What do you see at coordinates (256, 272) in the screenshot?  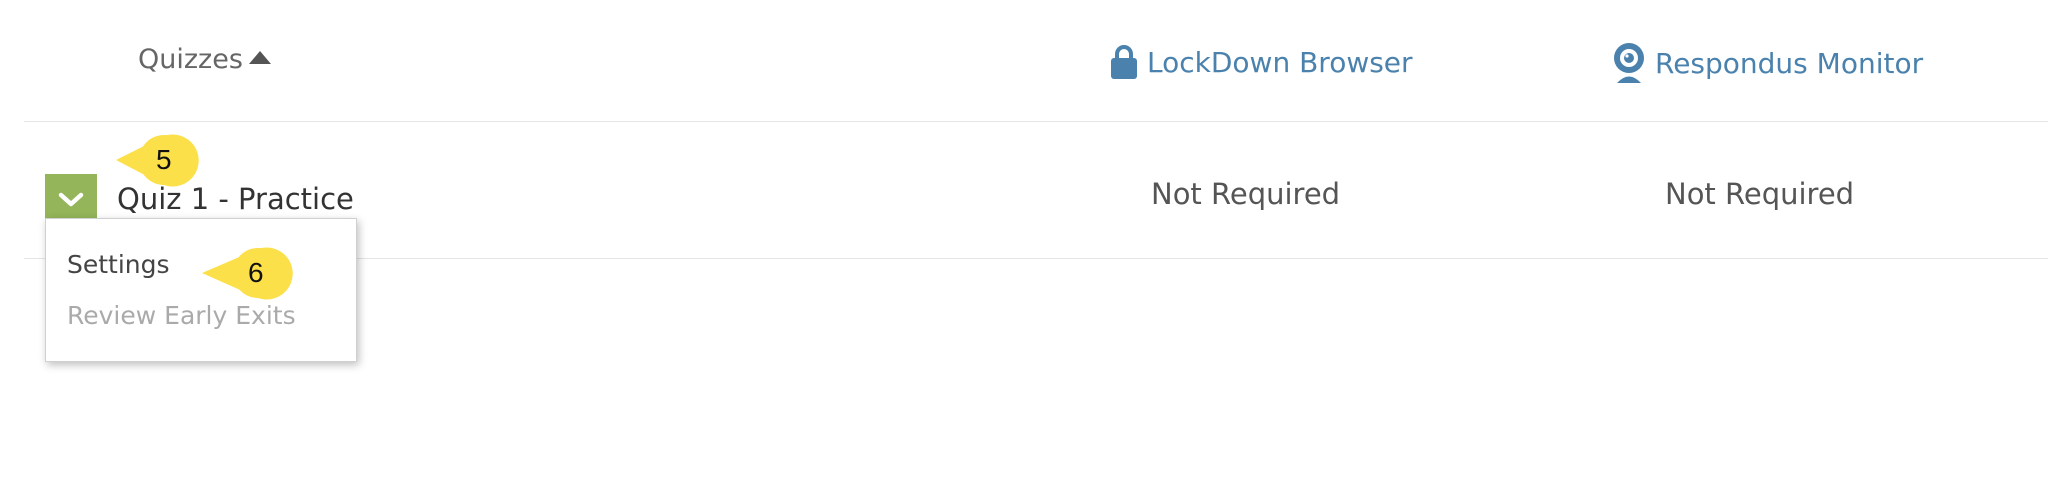 I see `callout-6-label: 6` at bounding box center [256, 272].